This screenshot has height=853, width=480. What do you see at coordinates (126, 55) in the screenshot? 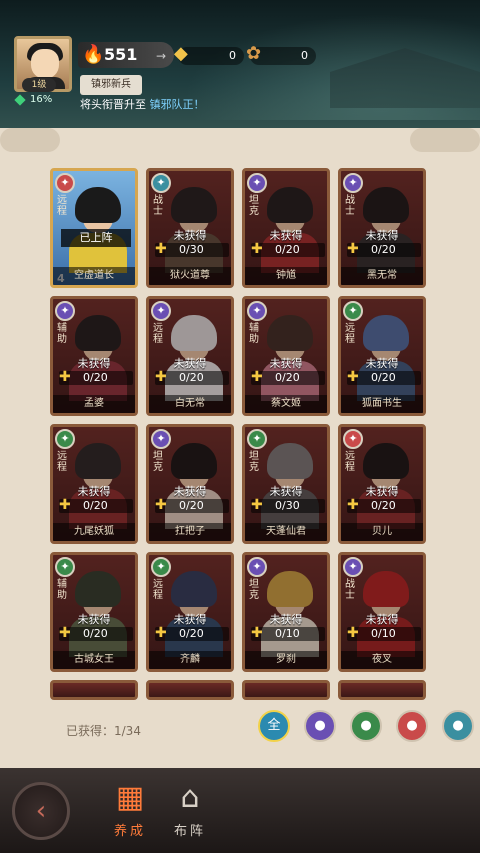
I see `power-display: 🔥 551 →` at bounding box center [126, 55].